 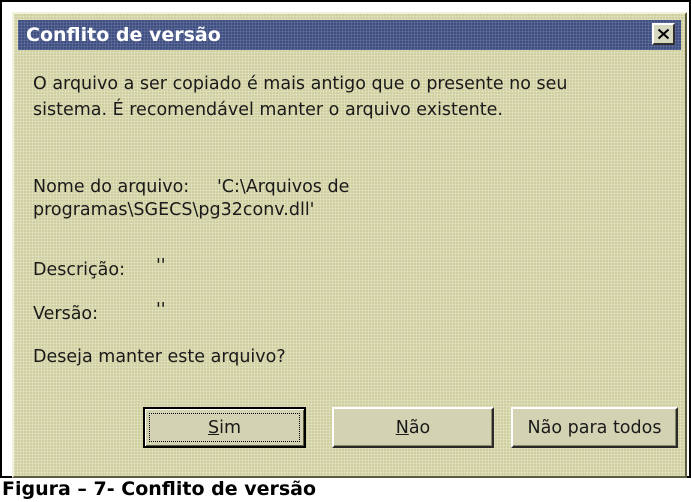 I want to click on no-to-all-button-label: Não para todos, so click(x=594, y=427).